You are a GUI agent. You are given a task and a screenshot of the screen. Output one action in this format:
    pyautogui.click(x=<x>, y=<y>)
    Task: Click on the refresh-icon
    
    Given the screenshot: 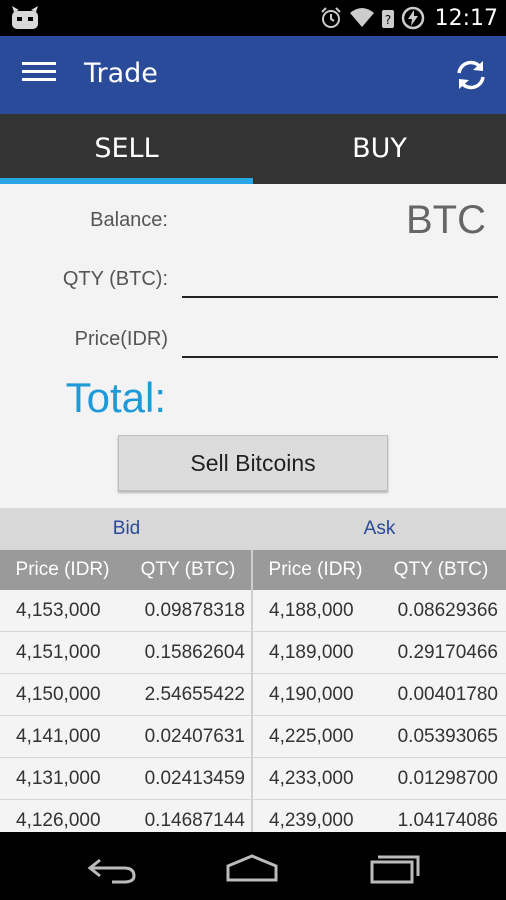 What is the action you would take?
    pyautogui.click(x=471, y=75)
    